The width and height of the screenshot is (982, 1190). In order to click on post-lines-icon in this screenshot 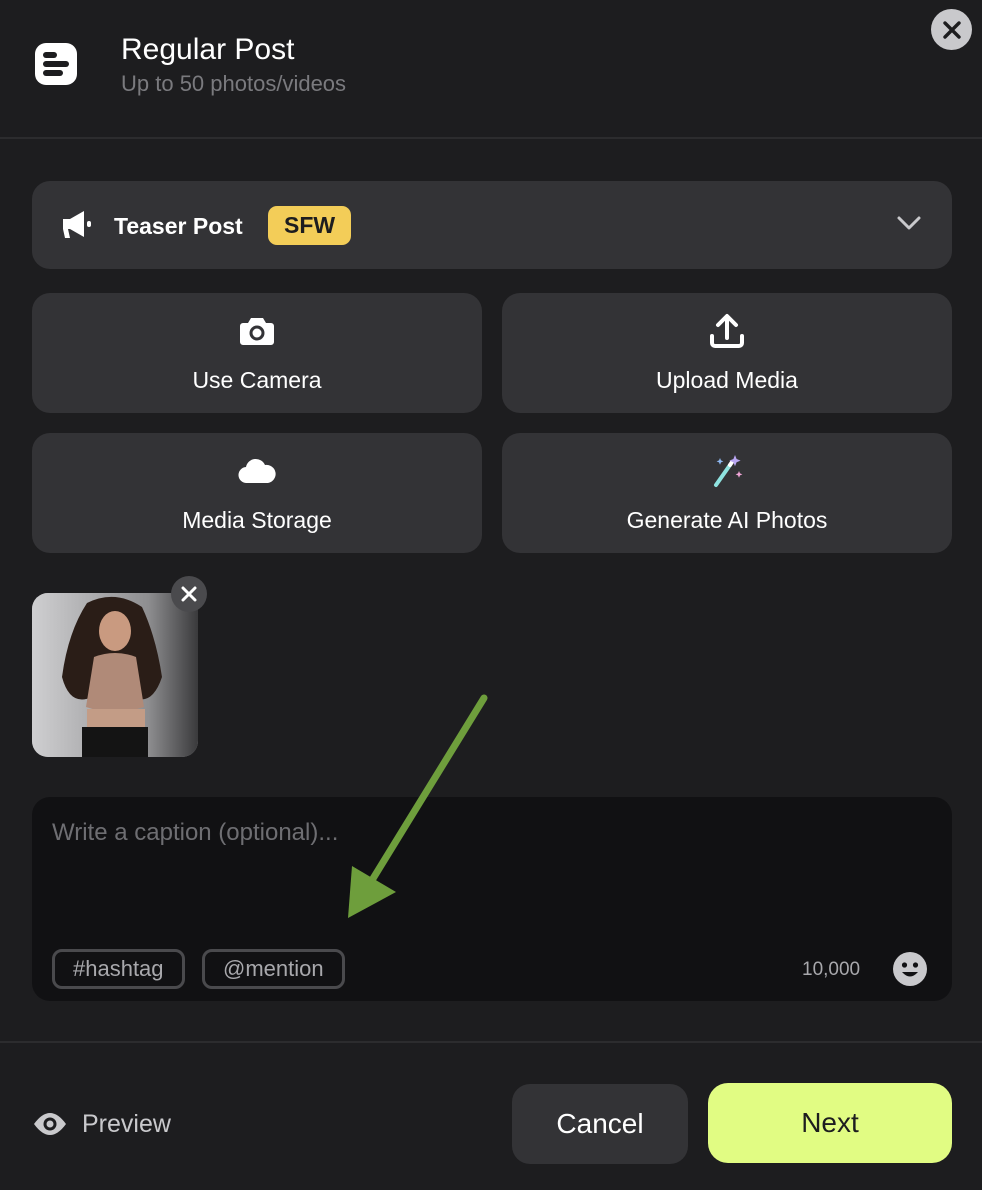, I will do `click(56, 64)`.